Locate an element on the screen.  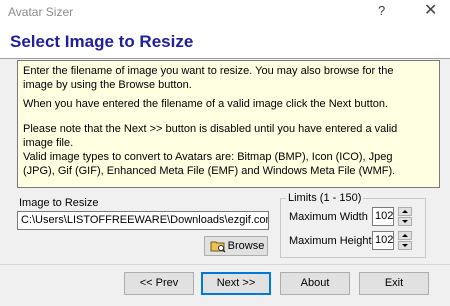
about-button: About is located at coordinates (315, 283).